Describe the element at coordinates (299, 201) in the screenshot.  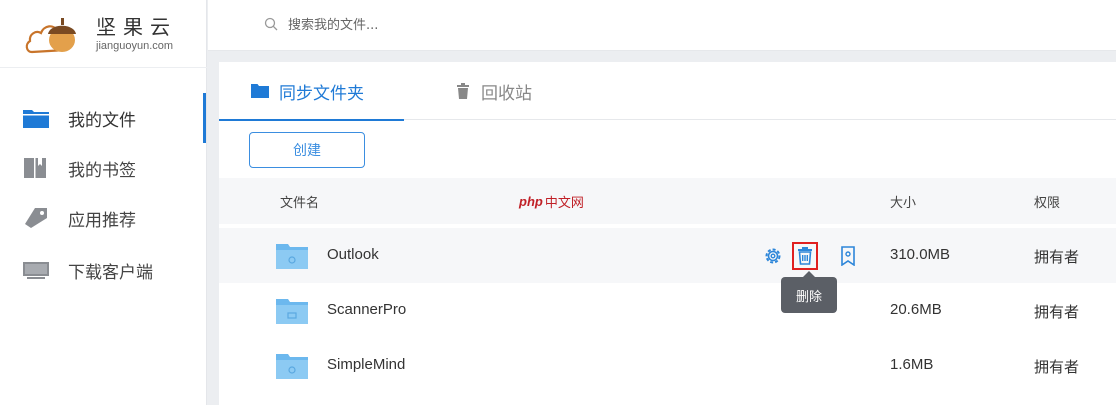
I see `column-header-name: 文件名` at that location.